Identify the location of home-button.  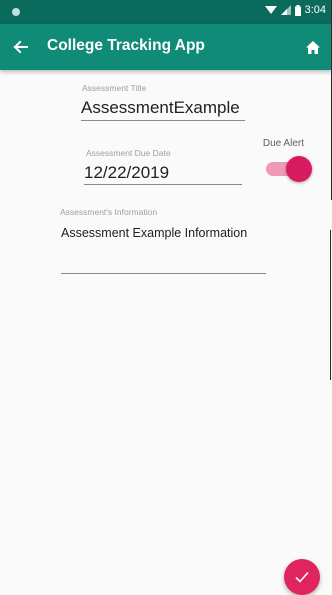
(313, 47).